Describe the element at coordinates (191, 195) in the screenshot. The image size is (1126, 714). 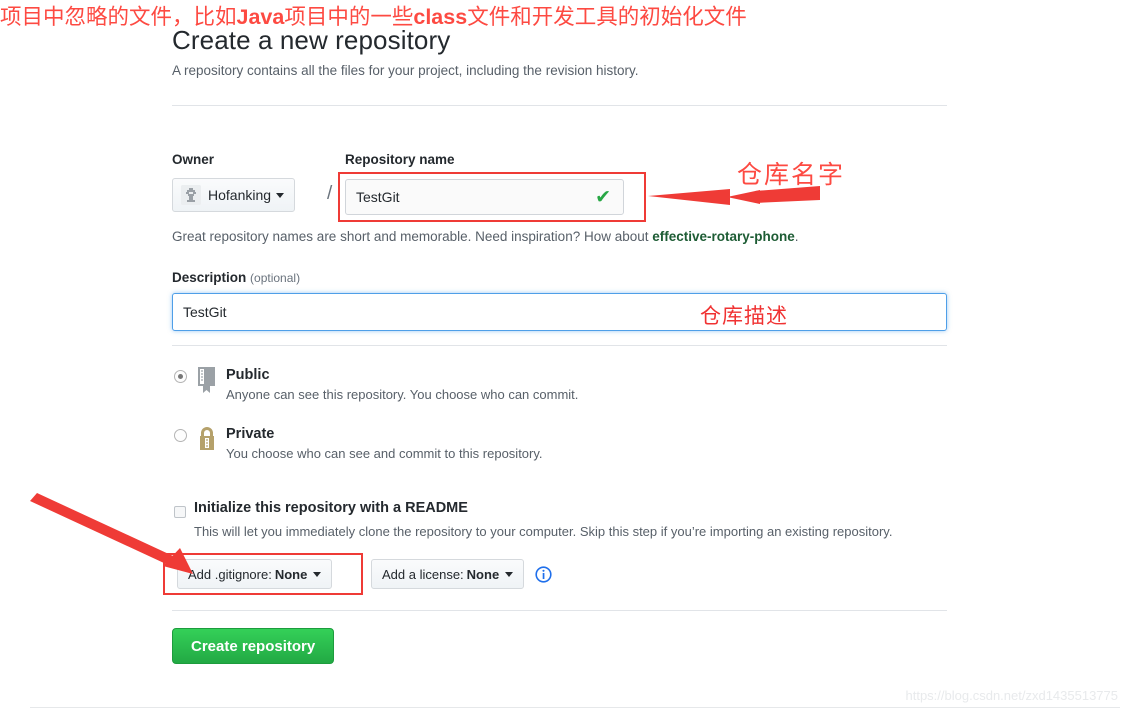
I see `avatar` at that location.